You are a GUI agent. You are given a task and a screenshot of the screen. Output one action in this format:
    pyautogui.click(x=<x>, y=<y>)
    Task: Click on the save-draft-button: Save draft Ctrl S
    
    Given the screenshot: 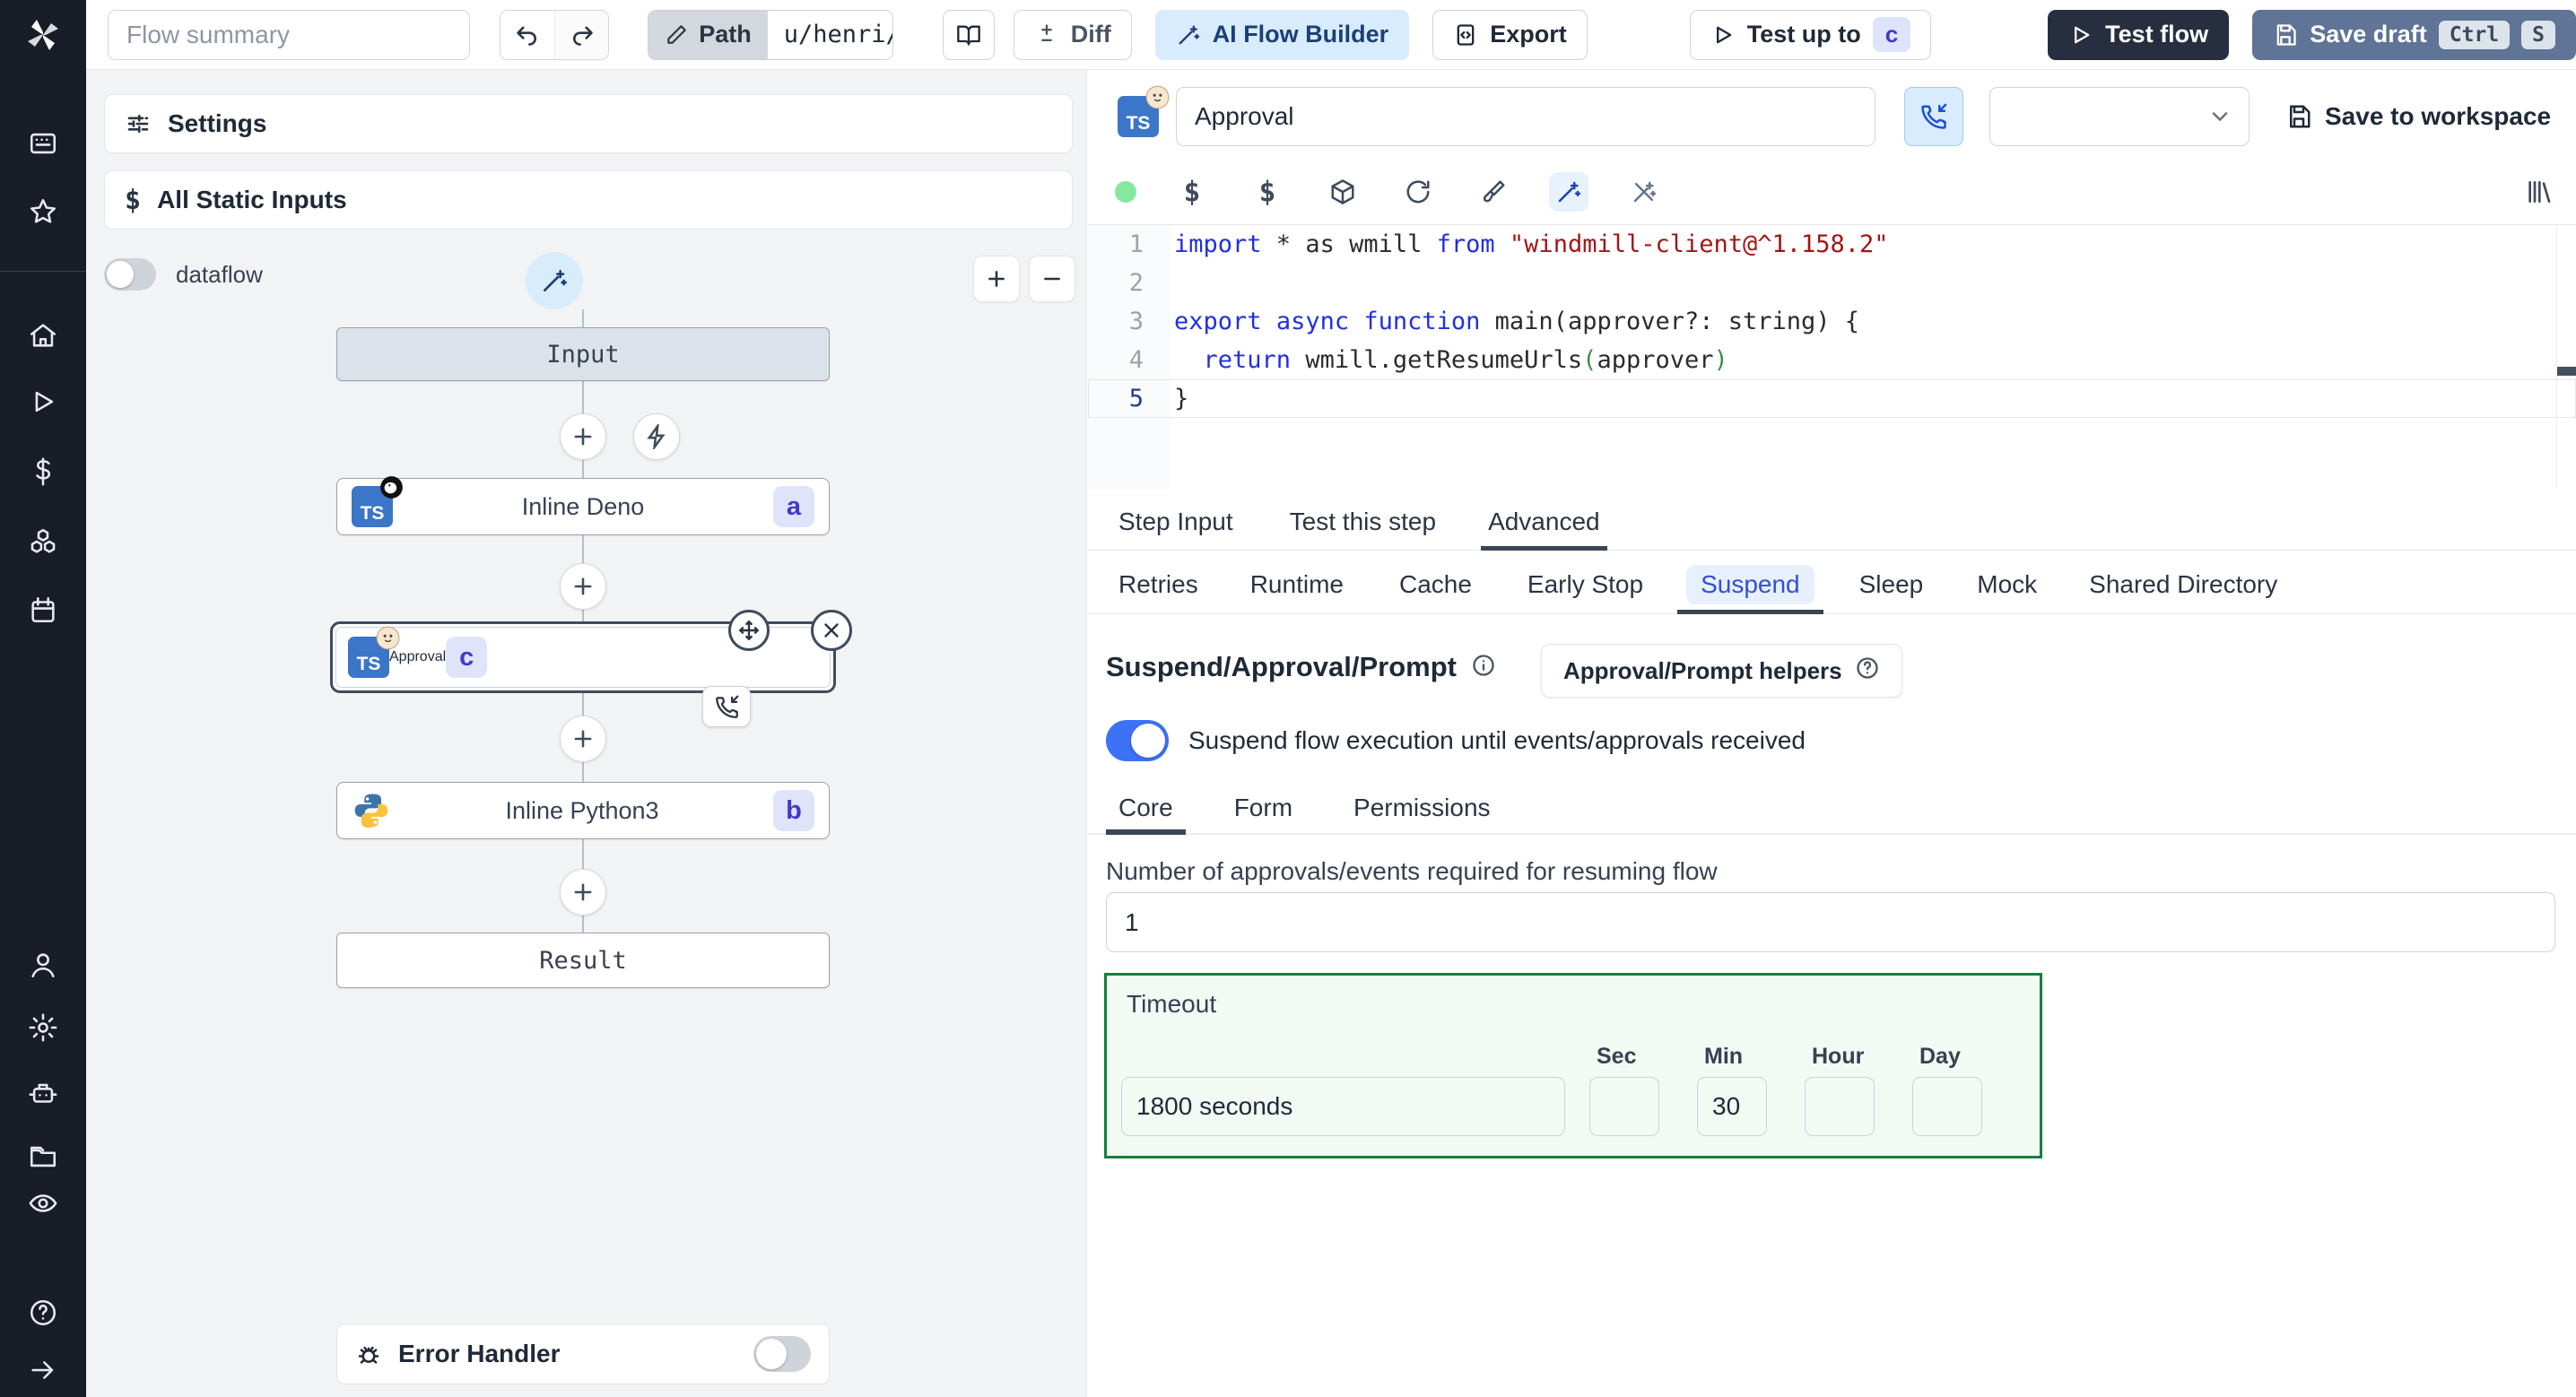 What is the action you would take?
    pyautogui.click(x=2414, y=34)
    